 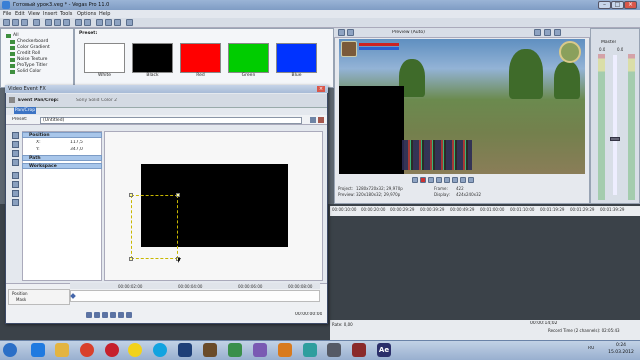 I want to click on master-fader-track, so click(x=615, y=125).